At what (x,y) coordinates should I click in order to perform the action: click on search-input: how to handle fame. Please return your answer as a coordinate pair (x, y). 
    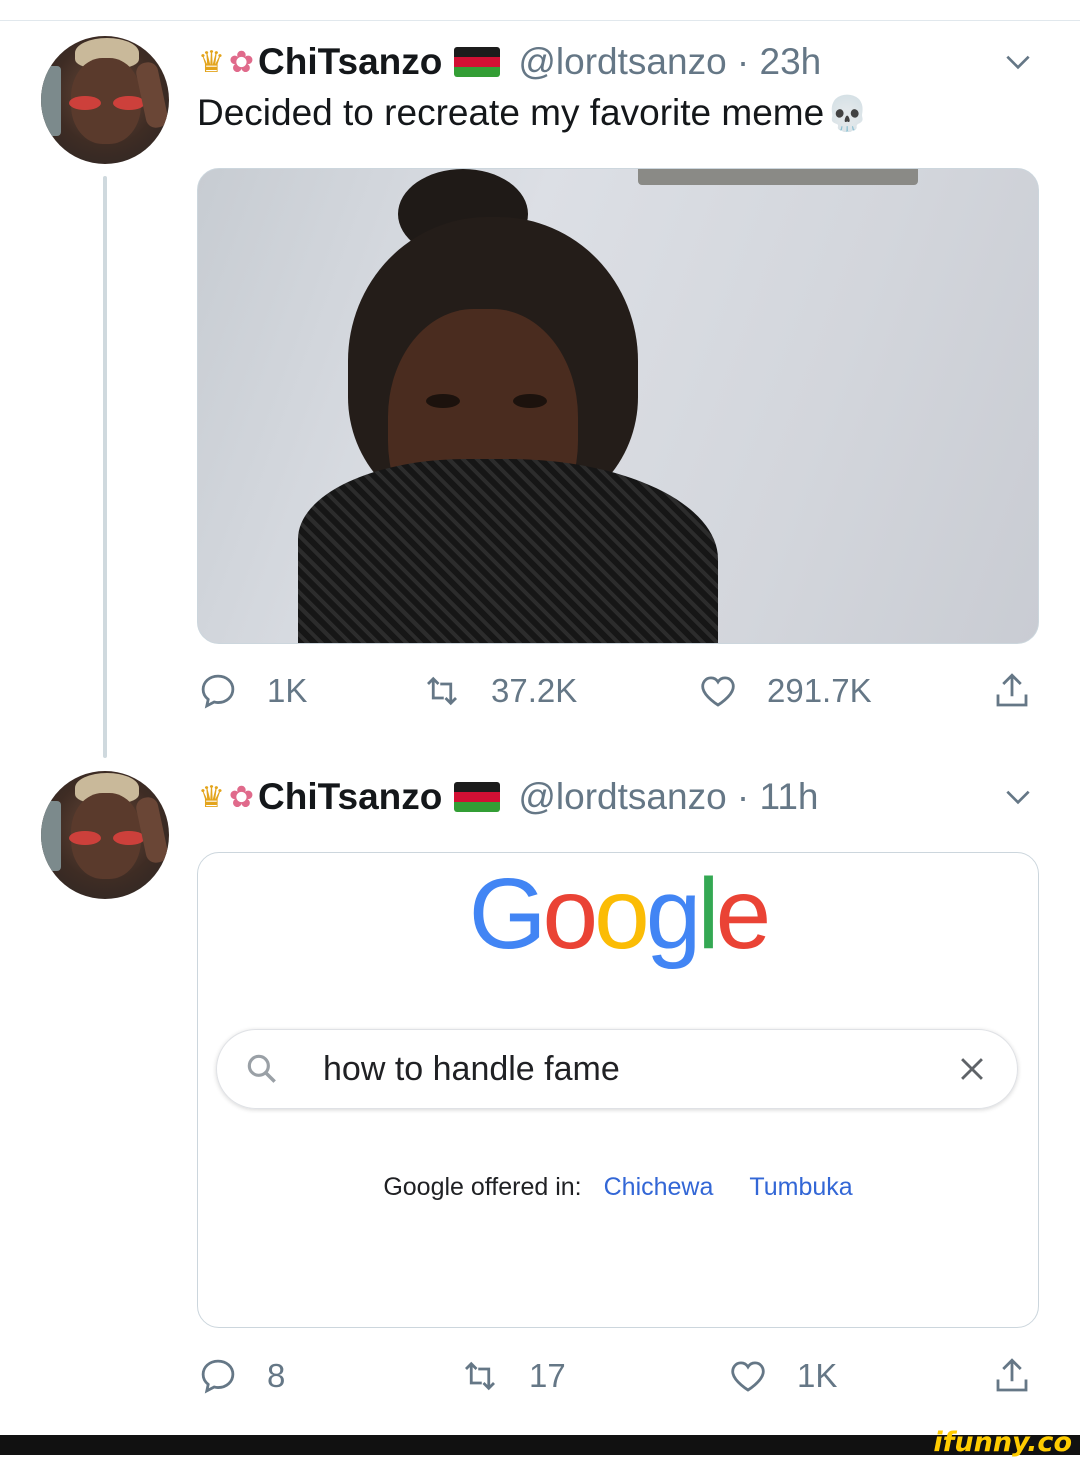
    Looking at the image, I should click on (471, 1069).